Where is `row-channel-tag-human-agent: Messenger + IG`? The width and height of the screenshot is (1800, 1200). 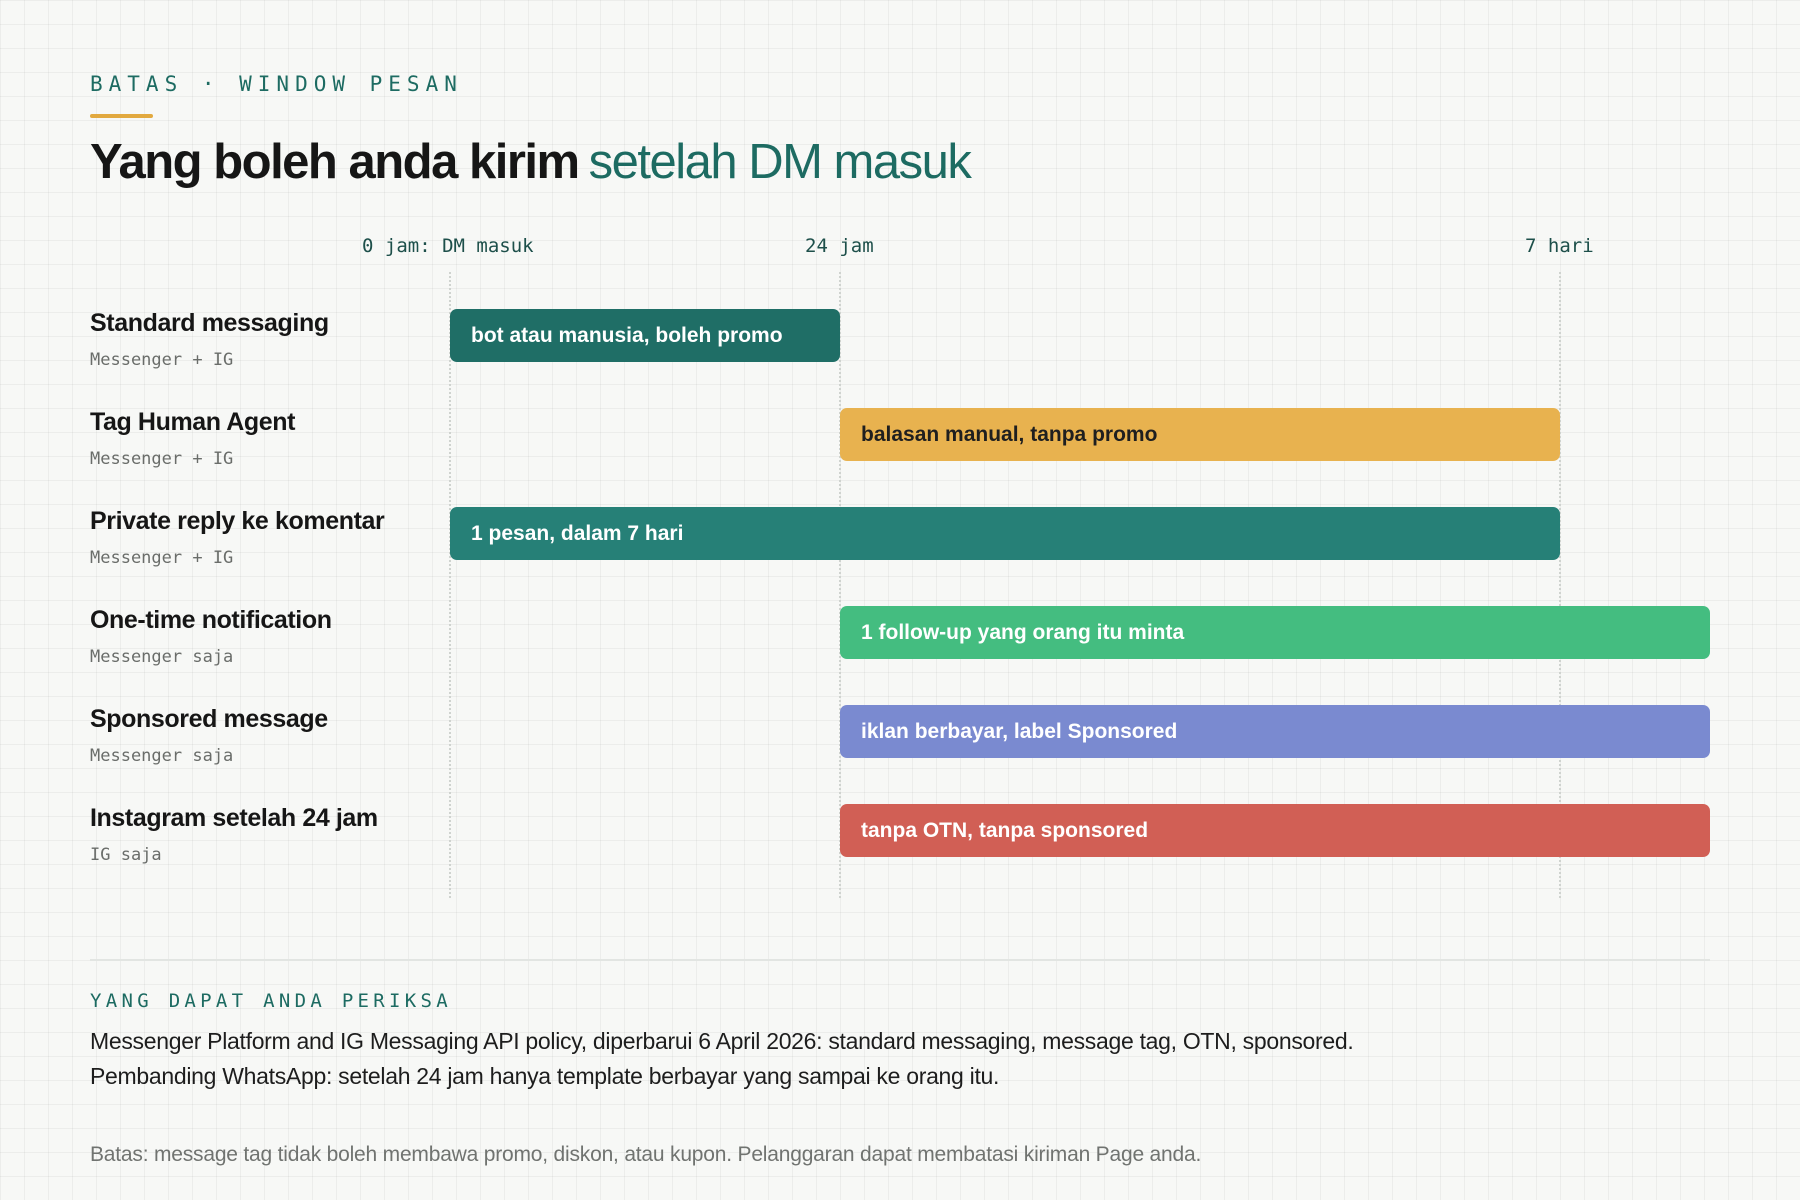
row-channel-tag-human-agent: Messenger + IG is located at coordinates (162, 459).